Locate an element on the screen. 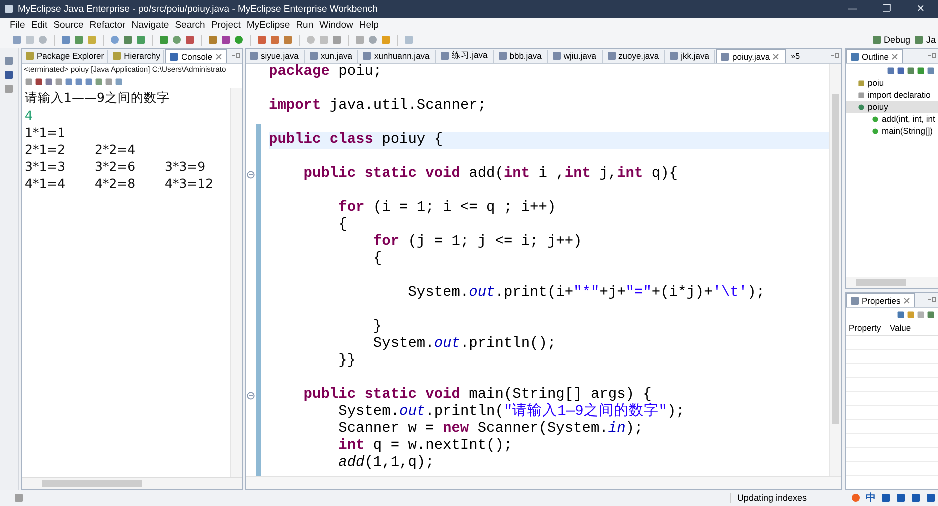 The image size is (938, 506). code-line: public static void main(String[] args) { is located at coordinates (477, 395).